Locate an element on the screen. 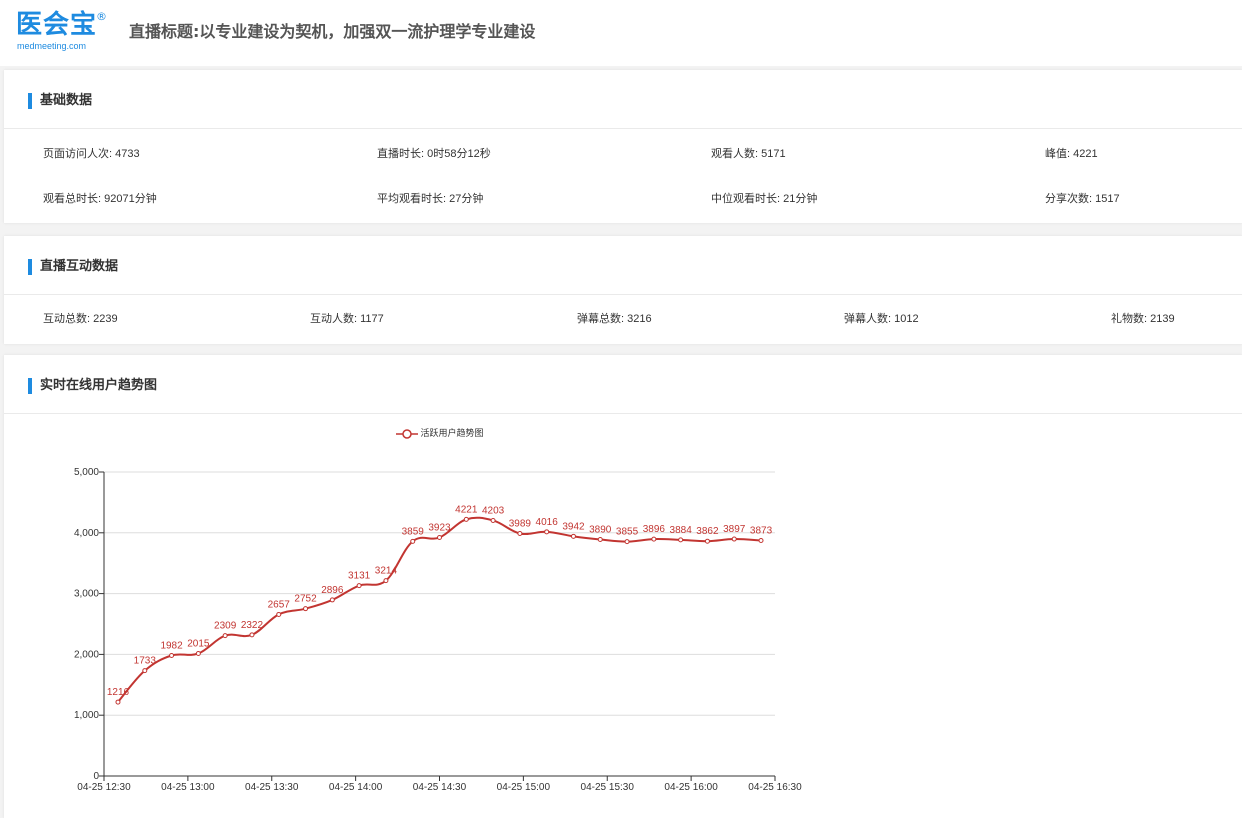 Image resolution: width=1242 pixels, height=818 pixels. data-label: 3859 is located at coordinates (413, 531).